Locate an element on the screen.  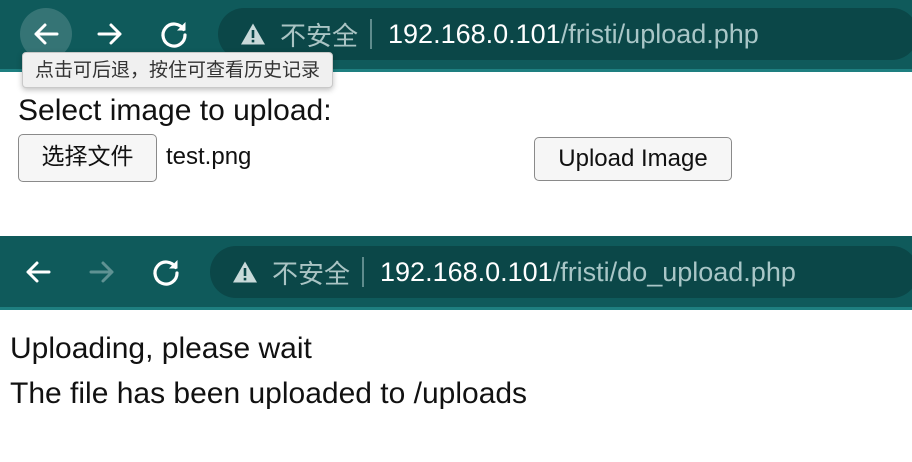
upload-result-message: The file has been uploaded to /uploads is located at coordinates (269, 393).